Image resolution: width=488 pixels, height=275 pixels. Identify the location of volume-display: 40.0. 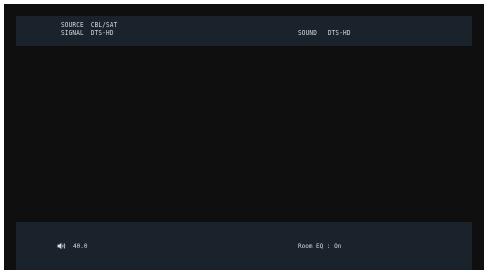
(72, 246).